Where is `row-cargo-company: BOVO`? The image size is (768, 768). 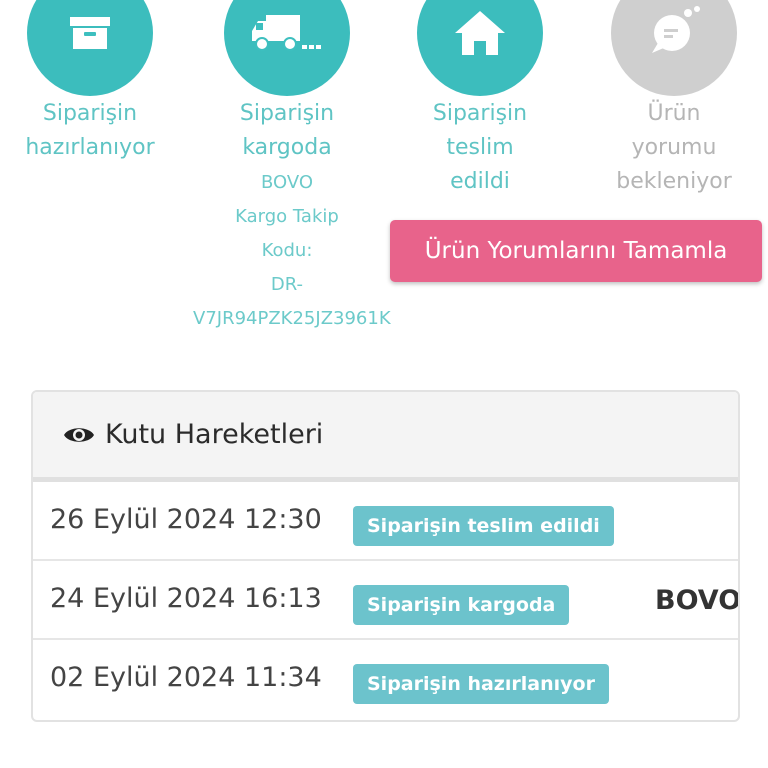 row-cargo-company: BOVO is located at coordinates (697, 600).